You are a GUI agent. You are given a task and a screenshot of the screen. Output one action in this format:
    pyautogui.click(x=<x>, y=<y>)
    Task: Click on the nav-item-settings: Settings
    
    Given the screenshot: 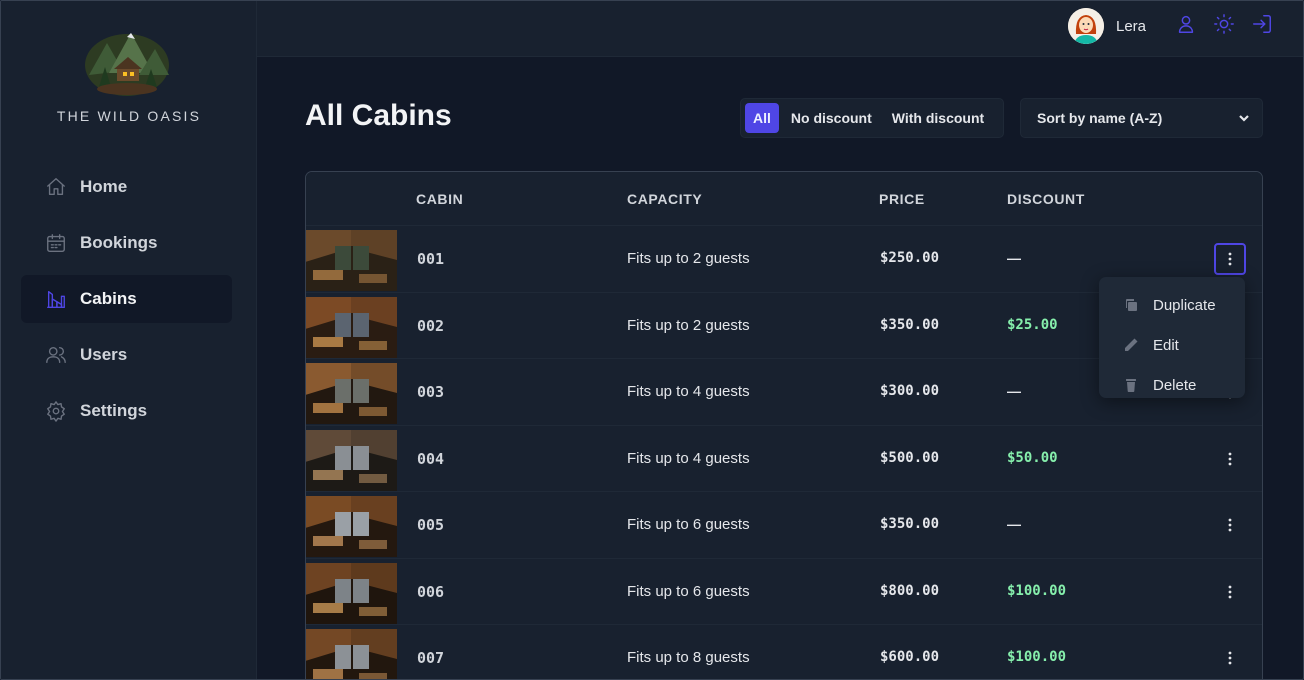 What is the action you would take?
    pyautogui.click(x=126, y=411)
    